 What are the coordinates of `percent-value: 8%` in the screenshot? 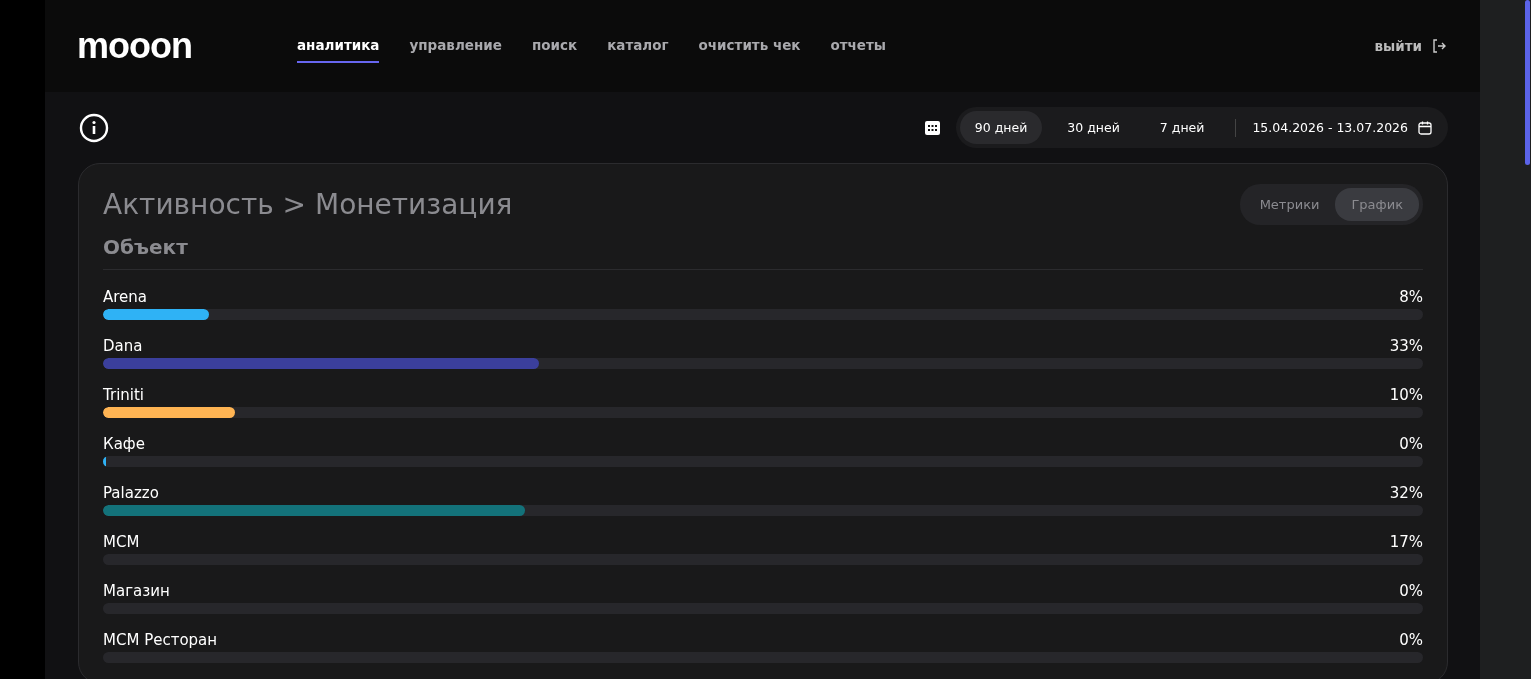 It's located at (1411, 297).